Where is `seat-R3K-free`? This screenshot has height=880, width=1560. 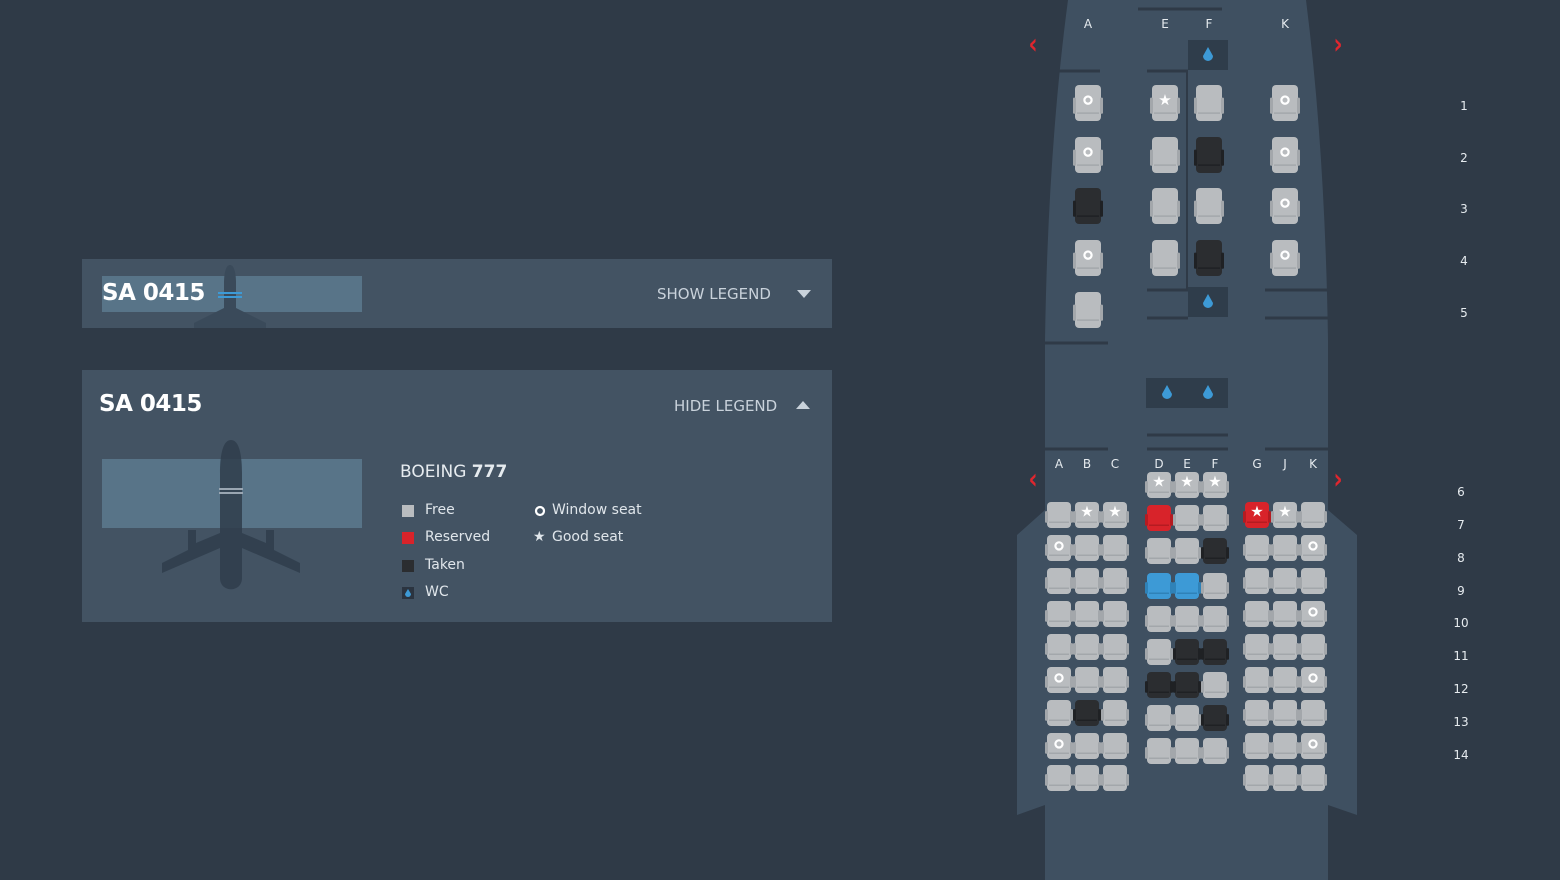
seat-R3K-free is located at coordinates (1313, 583).